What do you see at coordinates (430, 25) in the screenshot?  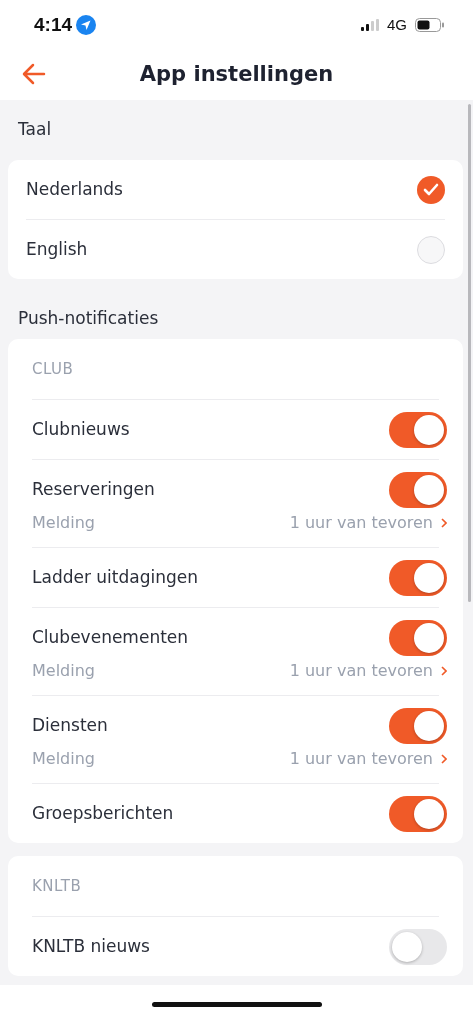 I see `battery-icon` at bounding box center [430, 25].